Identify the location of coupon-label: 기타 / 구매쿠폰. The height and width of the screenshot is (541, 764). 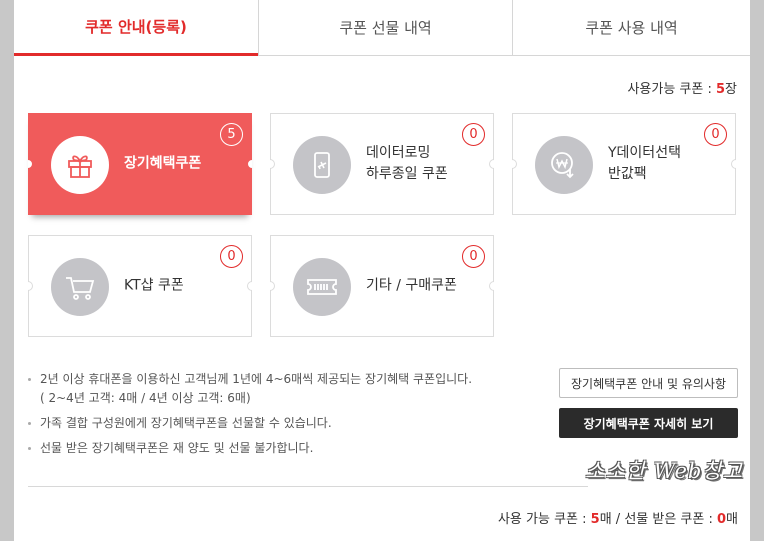
(411, 285).